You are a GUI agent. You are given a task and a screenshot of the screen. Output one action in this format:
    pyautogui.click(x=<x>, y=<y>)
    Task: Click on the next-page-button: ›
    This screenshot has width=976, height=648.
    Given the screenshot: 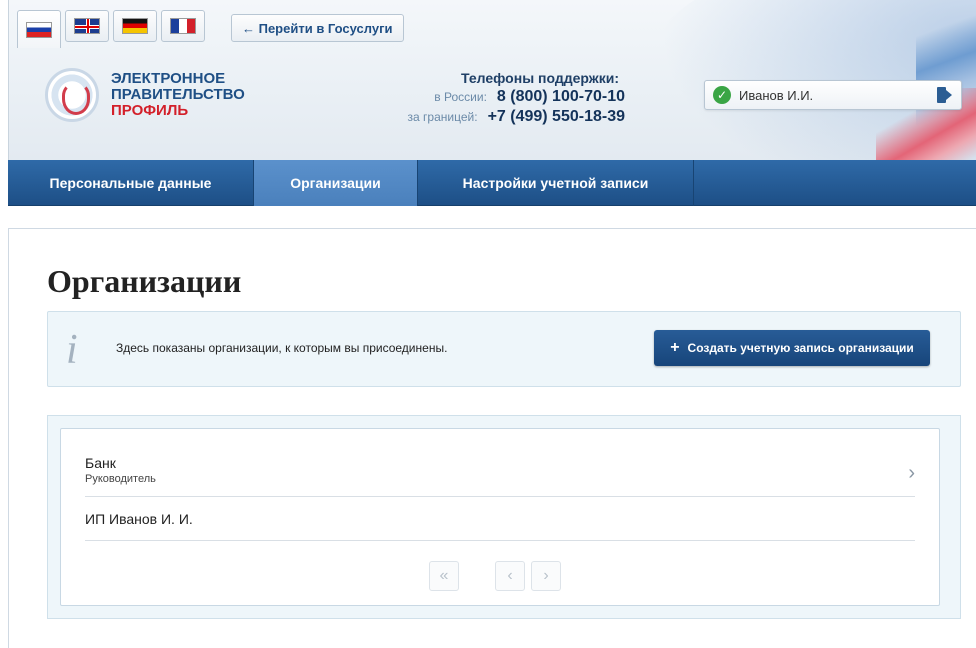 What is the action you would take?
    pyautogui.click(x=546, y=576)
    